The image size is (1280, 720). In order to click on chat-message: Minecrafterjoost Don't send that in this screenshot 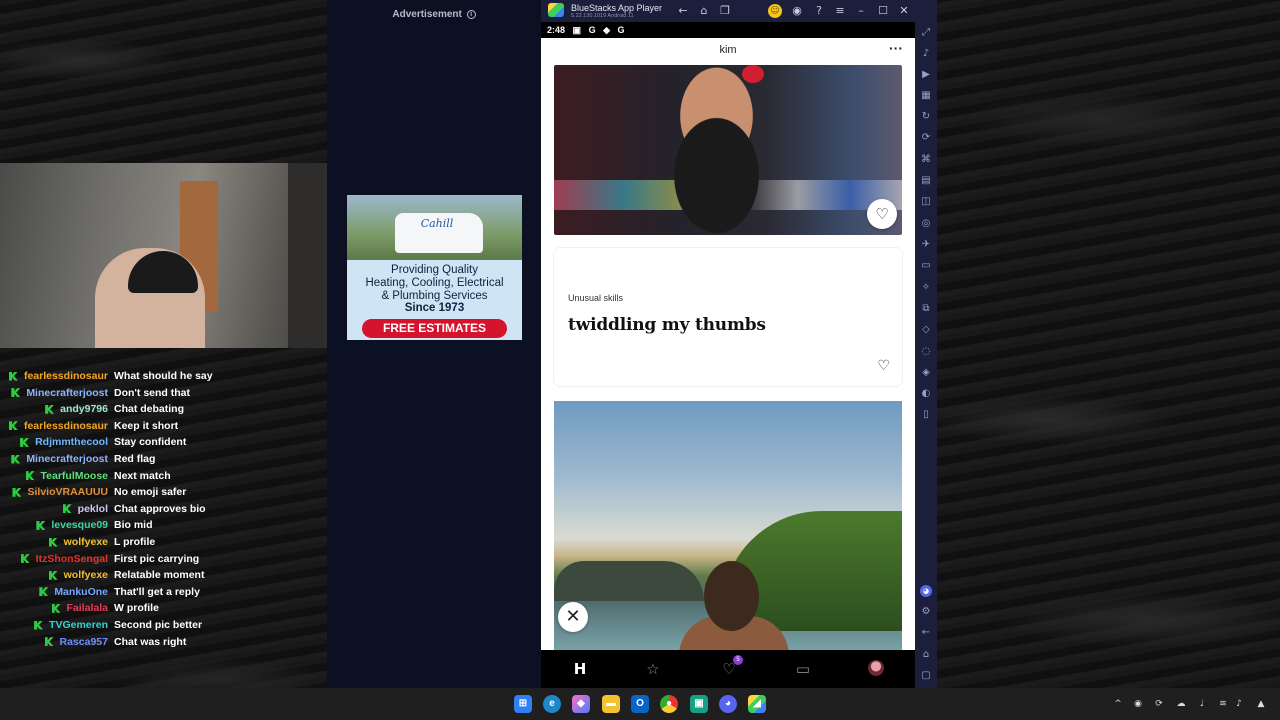, I will do `click(95, 393)`.